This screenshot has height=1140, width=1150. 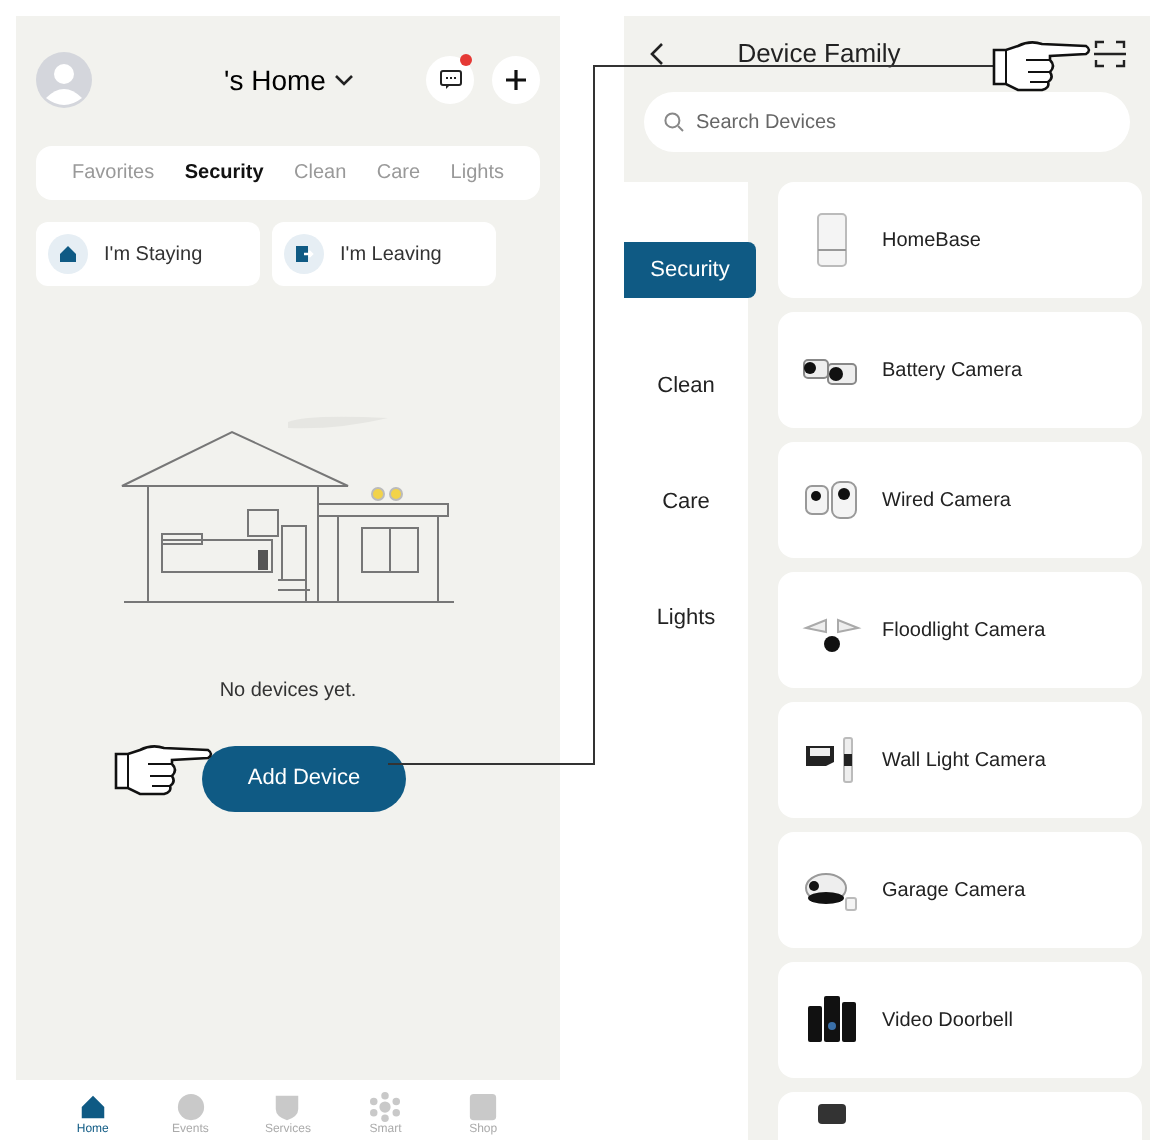 What do you see at coordinates (275, 80) in the screenshot?
I see `home-title: 's Home` at bounding box center [275, 80].